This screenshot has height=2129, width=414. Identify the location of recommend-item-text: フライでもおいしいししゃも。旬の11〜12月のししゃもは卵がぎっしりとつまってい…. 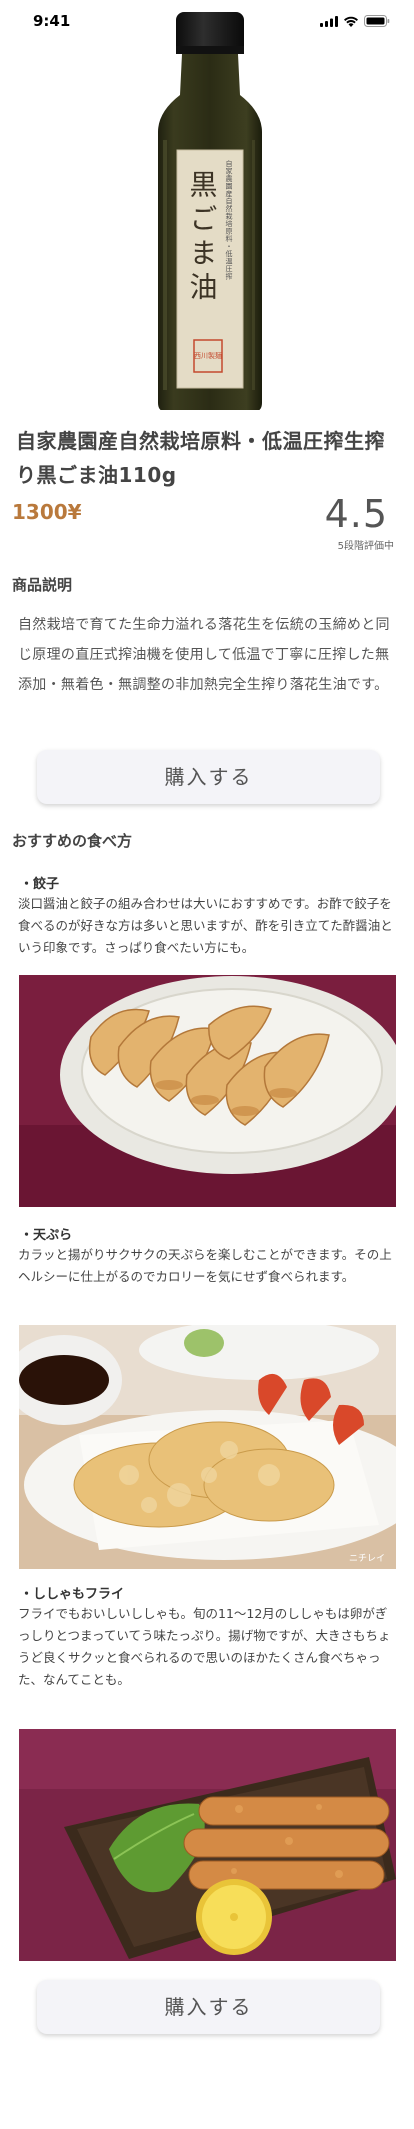
(204, 1646).